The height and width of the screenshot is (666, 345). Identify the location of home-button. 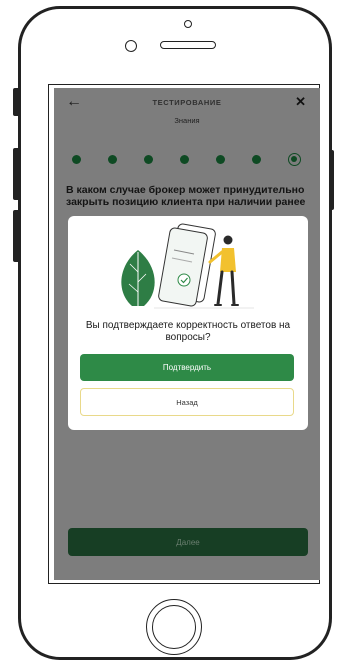
(174, 627).